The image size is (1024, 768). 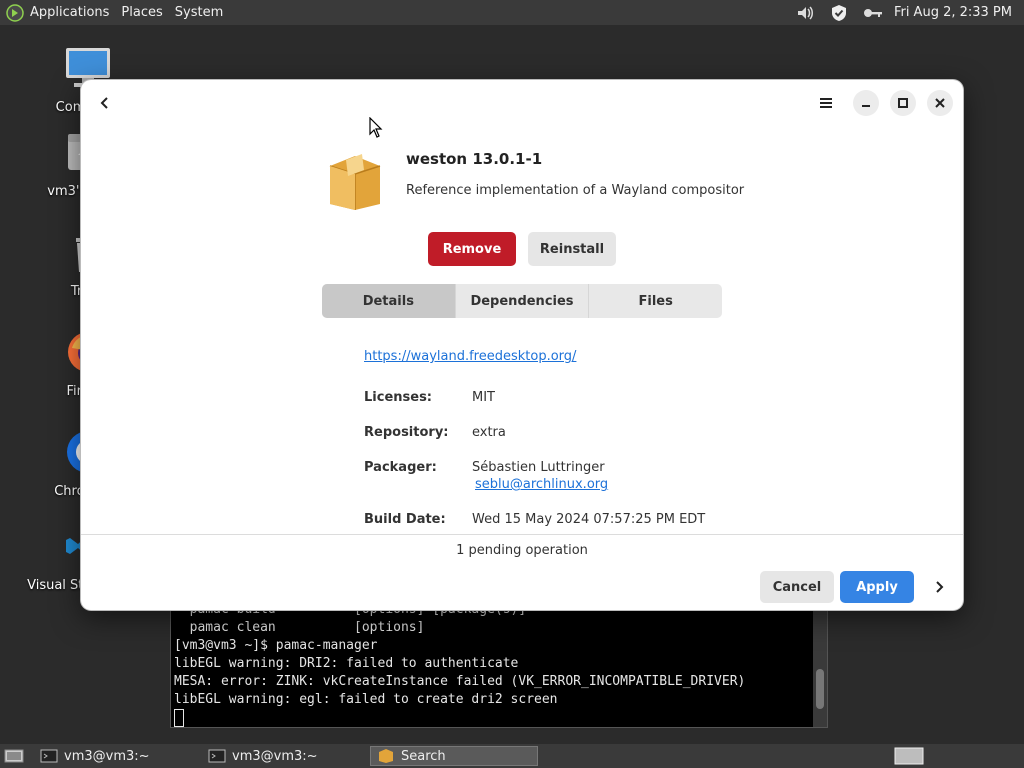 I want to click on build-date-label: Build Date:, so click(x=405, y=519).